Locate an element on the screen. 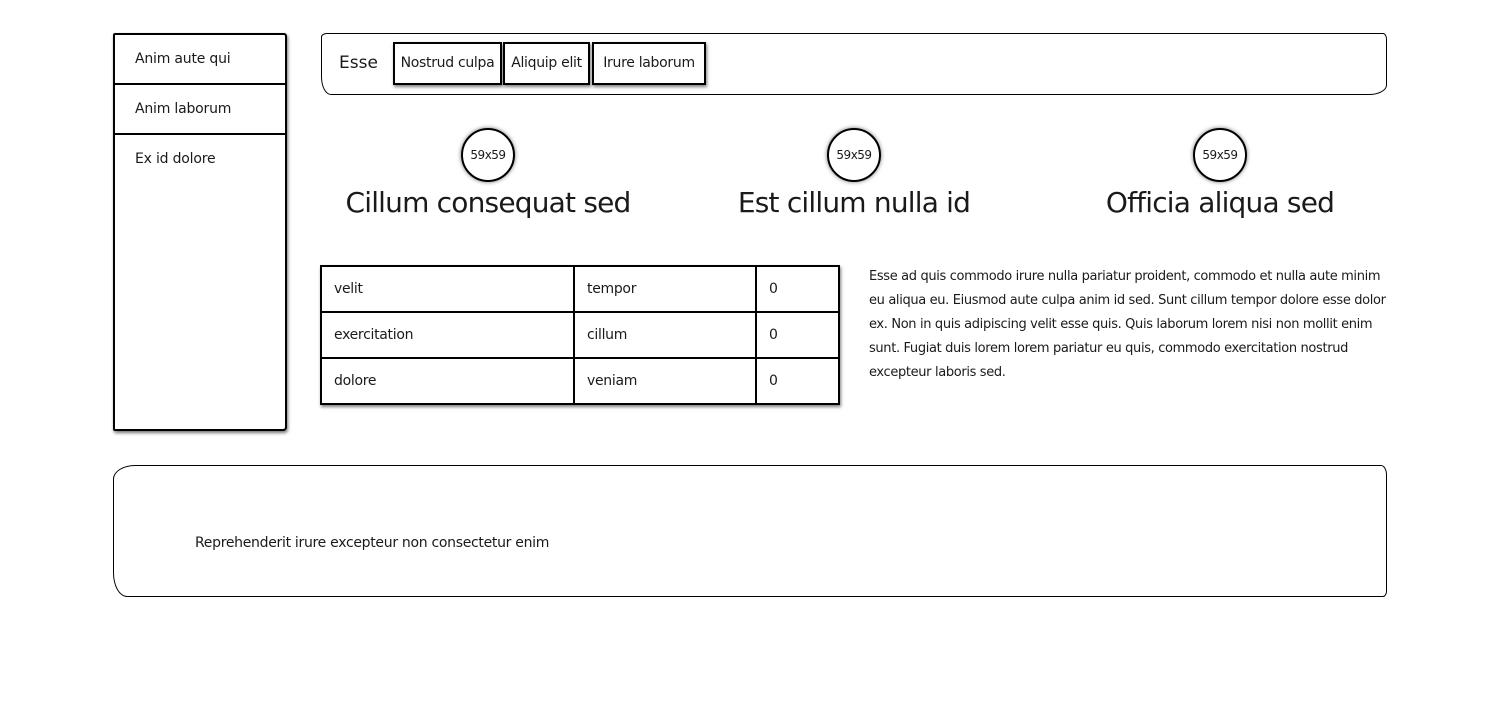 The width and height of the screenshot is (1500, 720). table-cell: veniam is located at coordinates (665, 381).